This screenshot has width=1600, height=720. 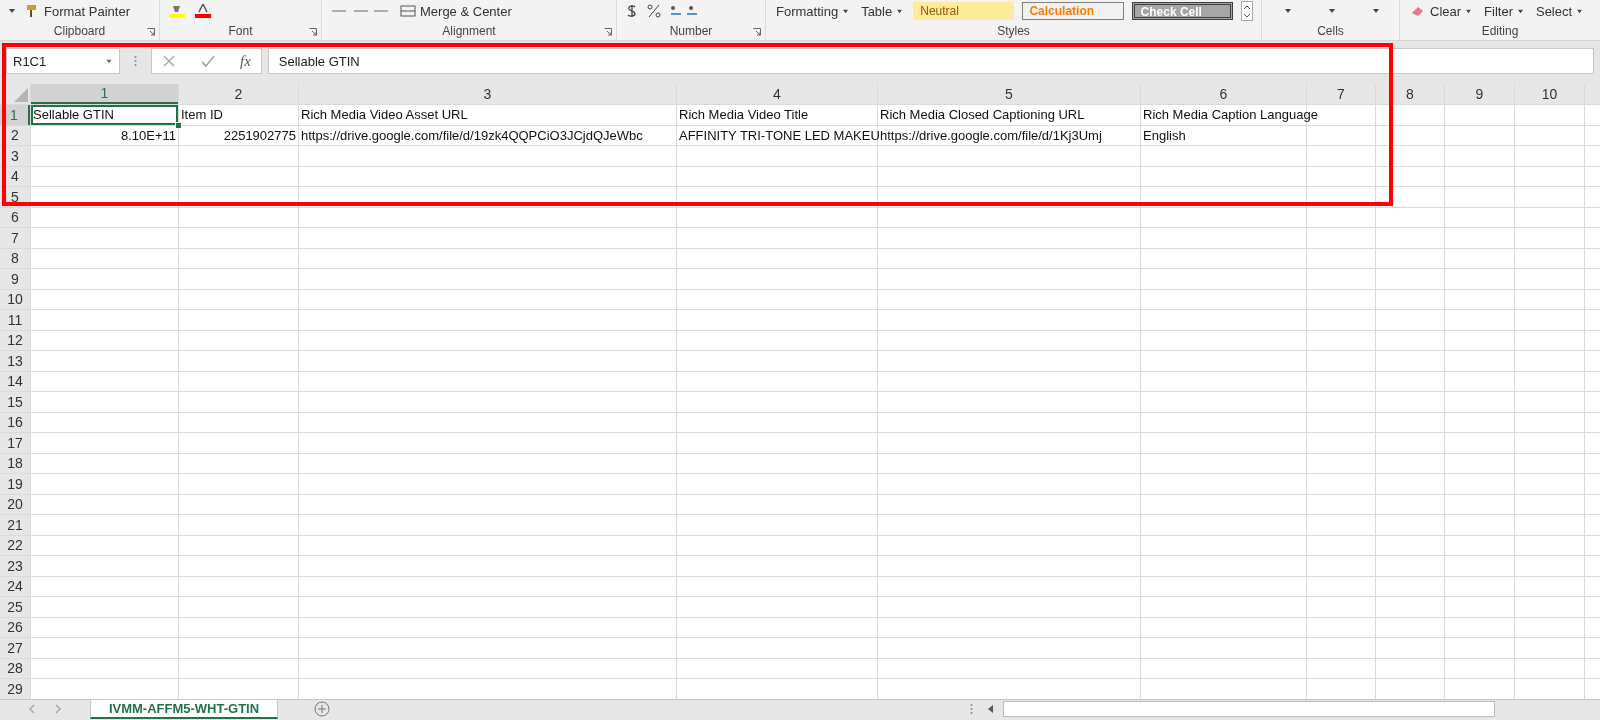 What do you see at coordinates (15, 422) in the screenshot?
I see `row-header: 16` at bounding box center [15, 422].